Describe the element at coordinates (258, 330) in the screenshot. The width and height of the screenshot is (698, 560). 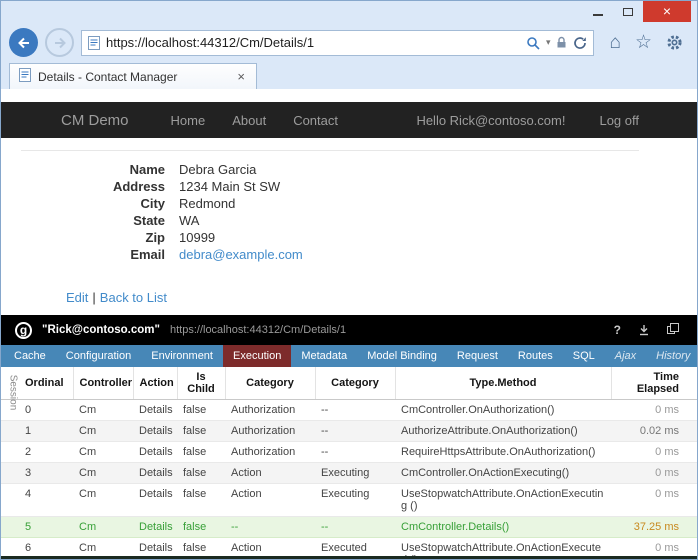
I see `glimpse-url: https://localhost:44312/Cm/Details/1` at that location.